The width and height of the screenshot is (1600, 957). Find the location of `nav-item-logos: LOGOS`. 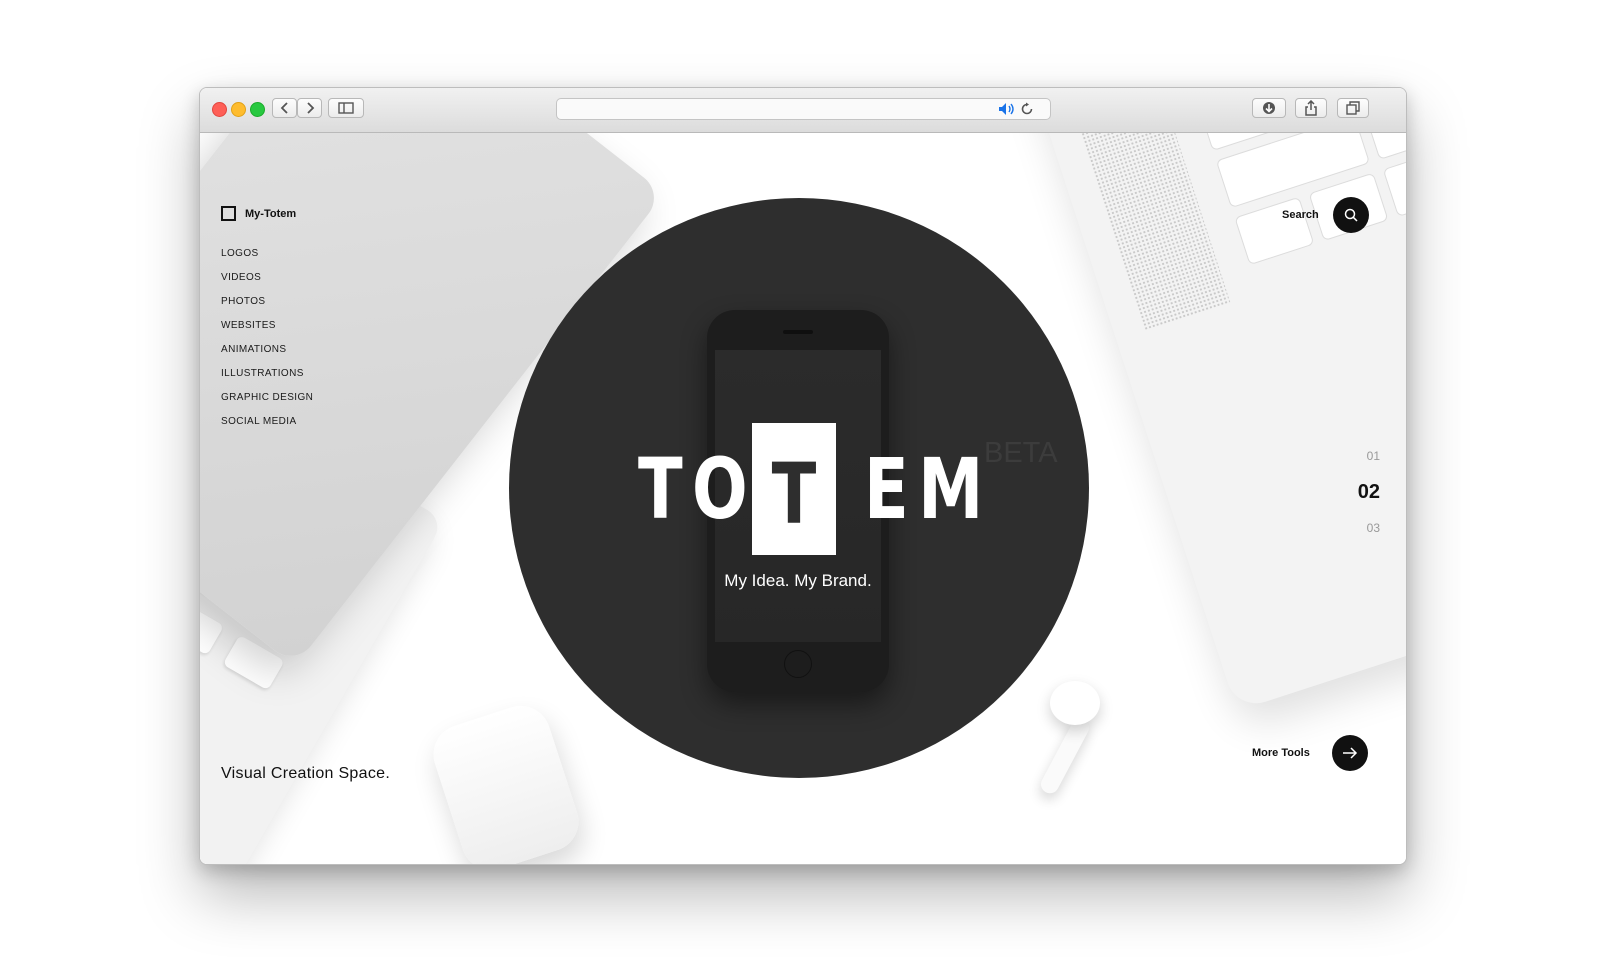

nav-item-logos: LOGOS is located at coordinates (267, 254).